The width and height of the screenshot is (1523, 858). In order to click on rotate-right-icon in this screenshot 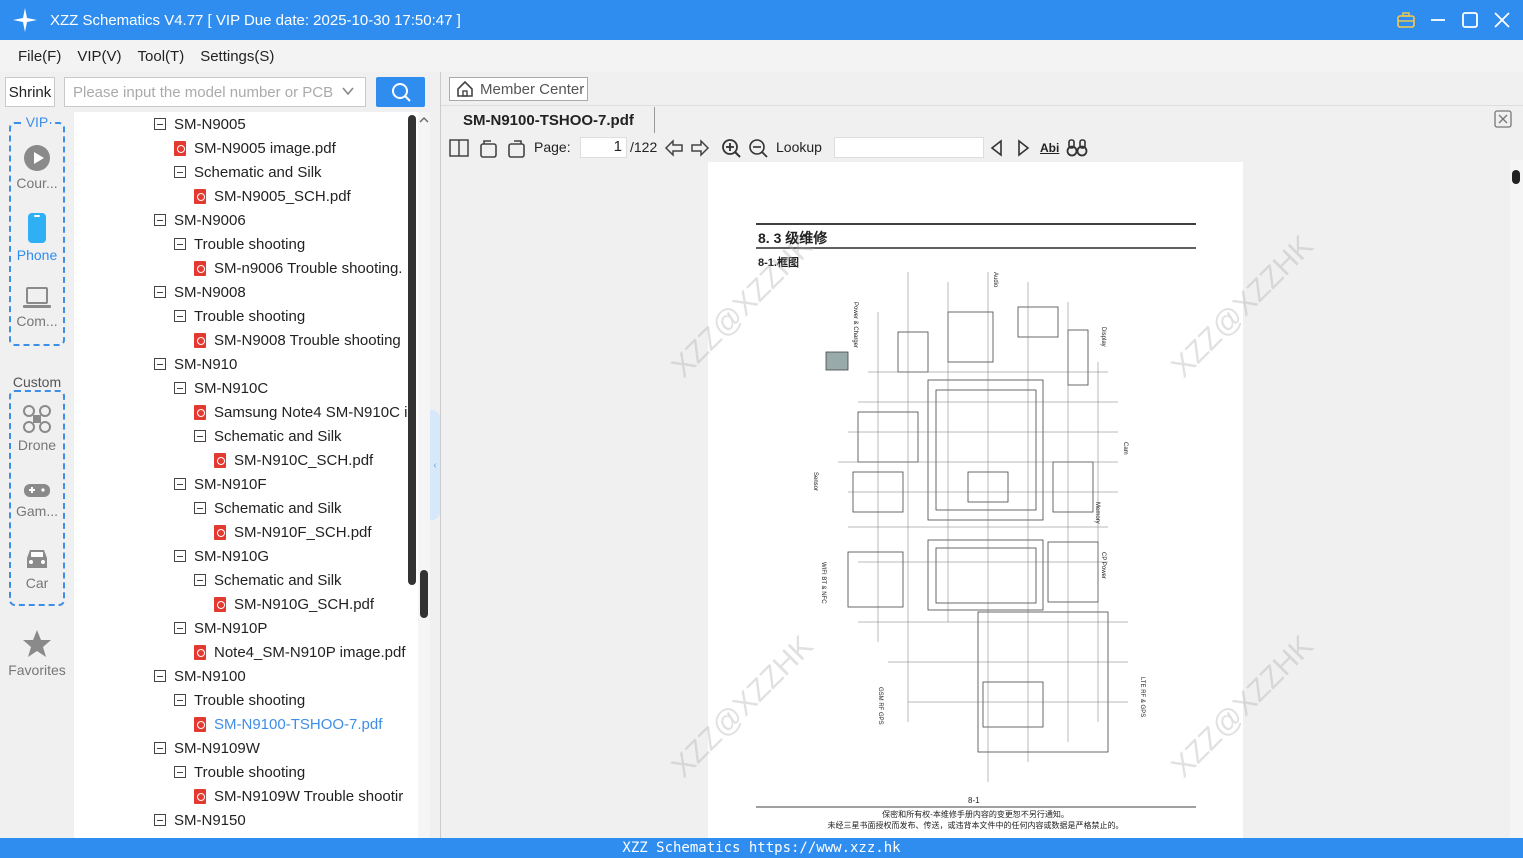, I will do `click(516, 148)`.